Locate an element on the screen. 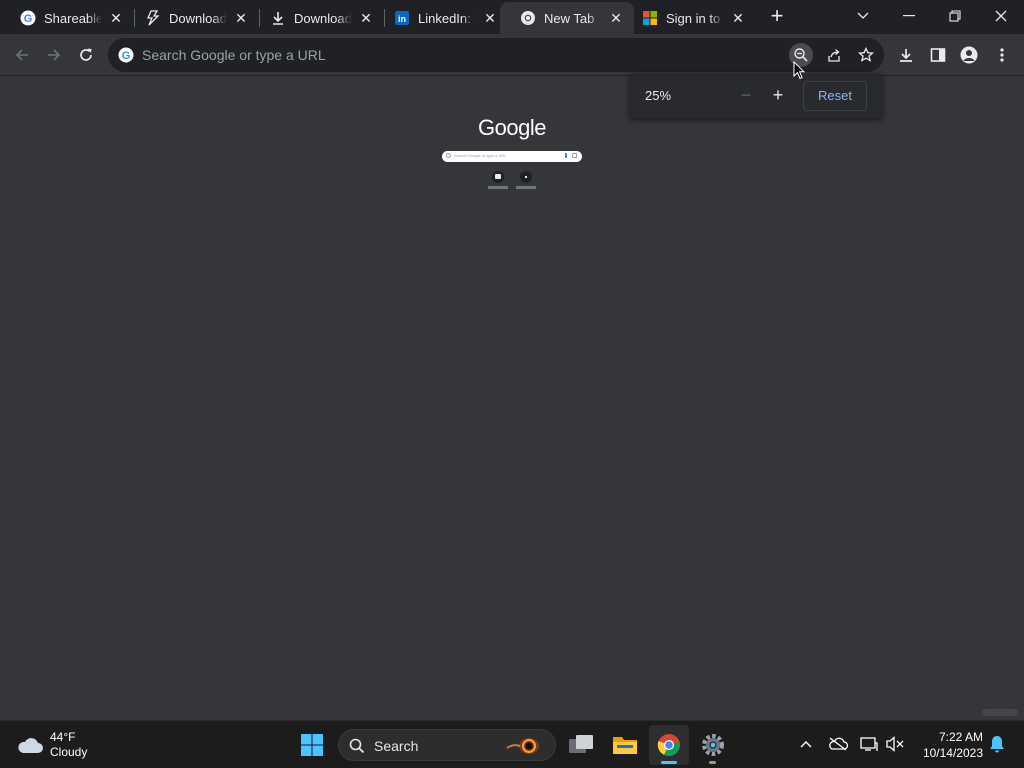 The image size is (1024, 768). windows-logo-icon is located at coordinates (312, 745).